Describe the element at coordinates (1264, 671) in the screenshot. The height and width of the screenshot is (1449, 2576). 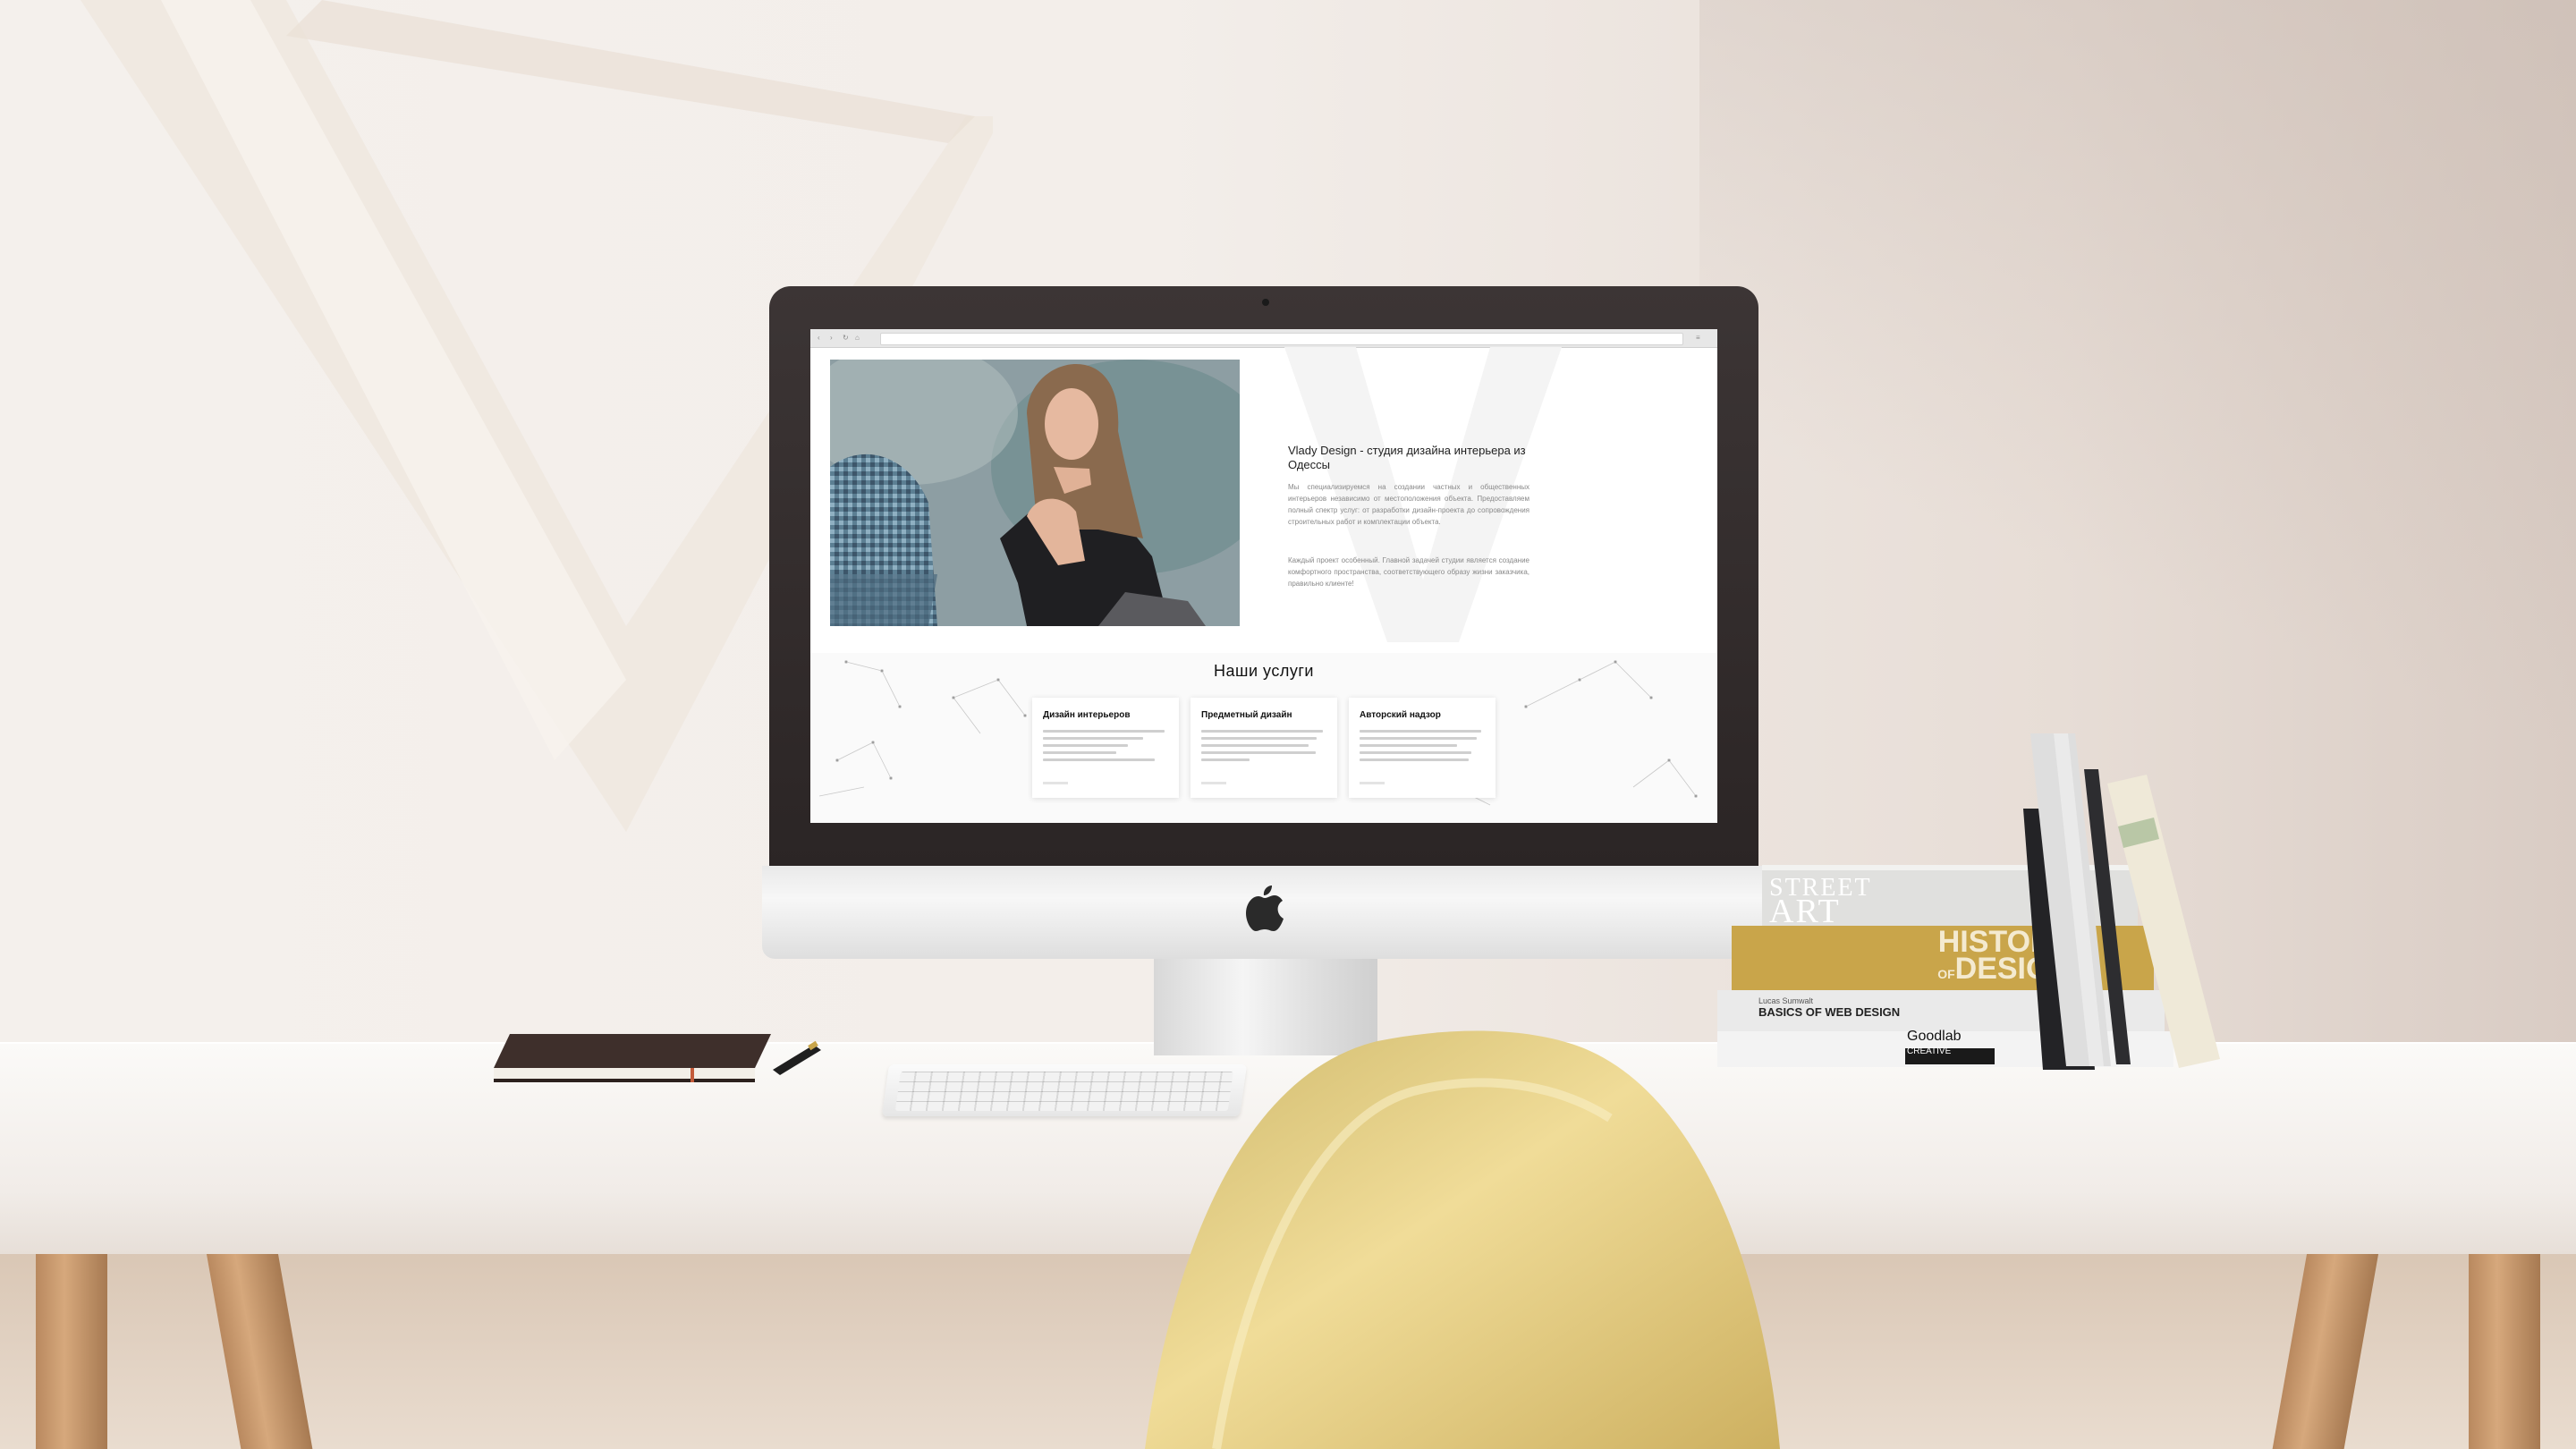
I see `services-title: Наши услуги` at that location.